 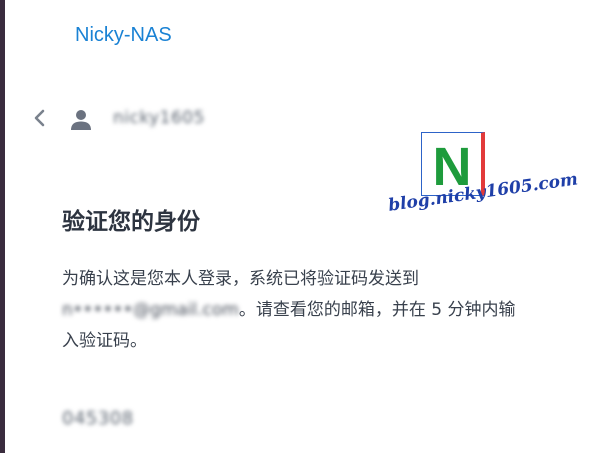 I want to click on username-label: nicky1605, so click(x=159, y=118).